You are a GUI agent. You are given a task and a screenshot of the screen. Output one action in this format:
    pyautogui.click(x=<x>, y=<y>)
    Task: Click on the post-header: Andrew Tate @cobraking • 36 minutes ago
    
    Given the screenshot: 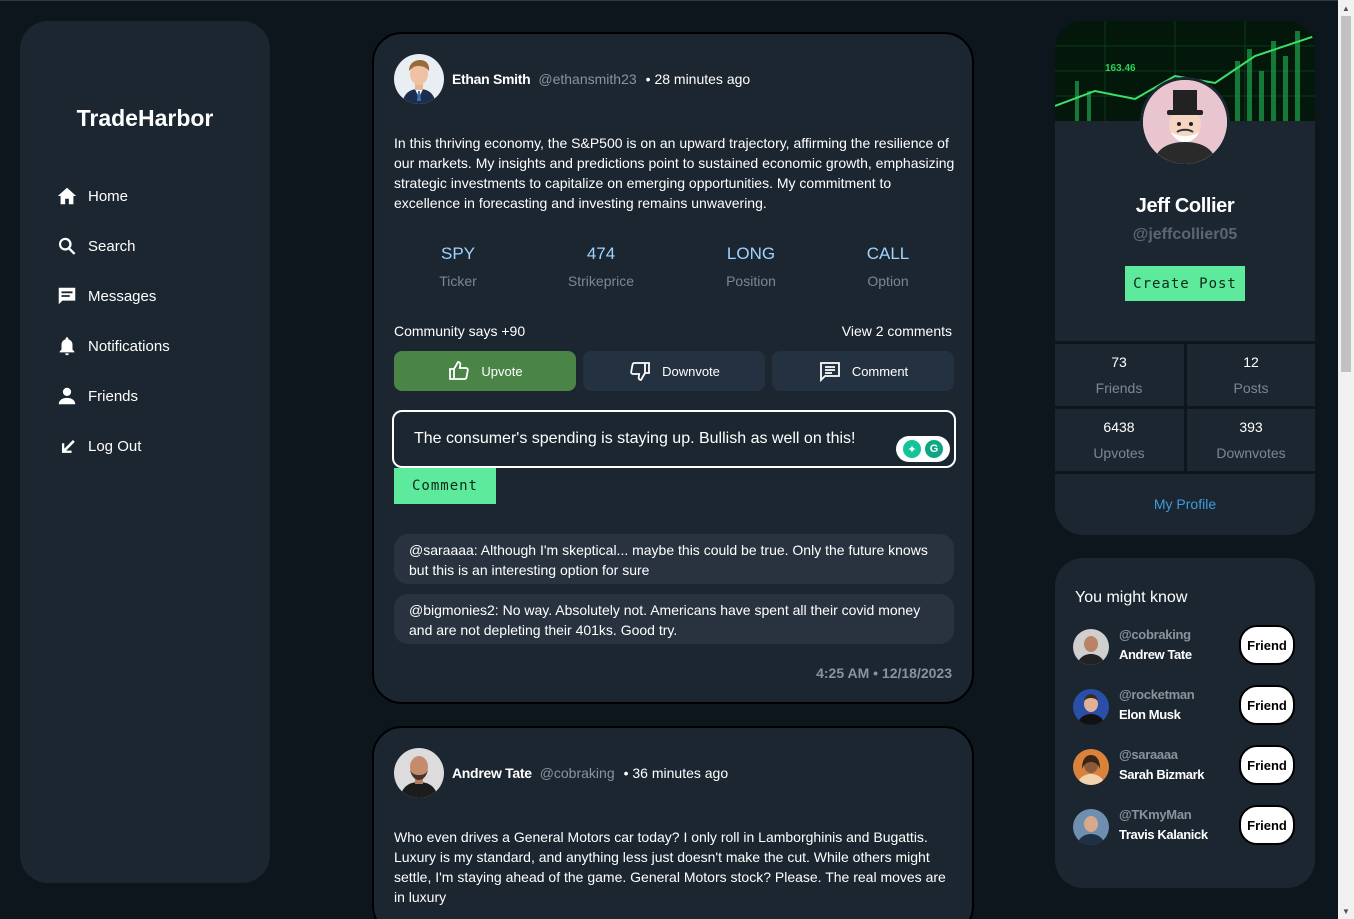 What is the action you would take?
    pyautogui.click(x=561, y=773)
    